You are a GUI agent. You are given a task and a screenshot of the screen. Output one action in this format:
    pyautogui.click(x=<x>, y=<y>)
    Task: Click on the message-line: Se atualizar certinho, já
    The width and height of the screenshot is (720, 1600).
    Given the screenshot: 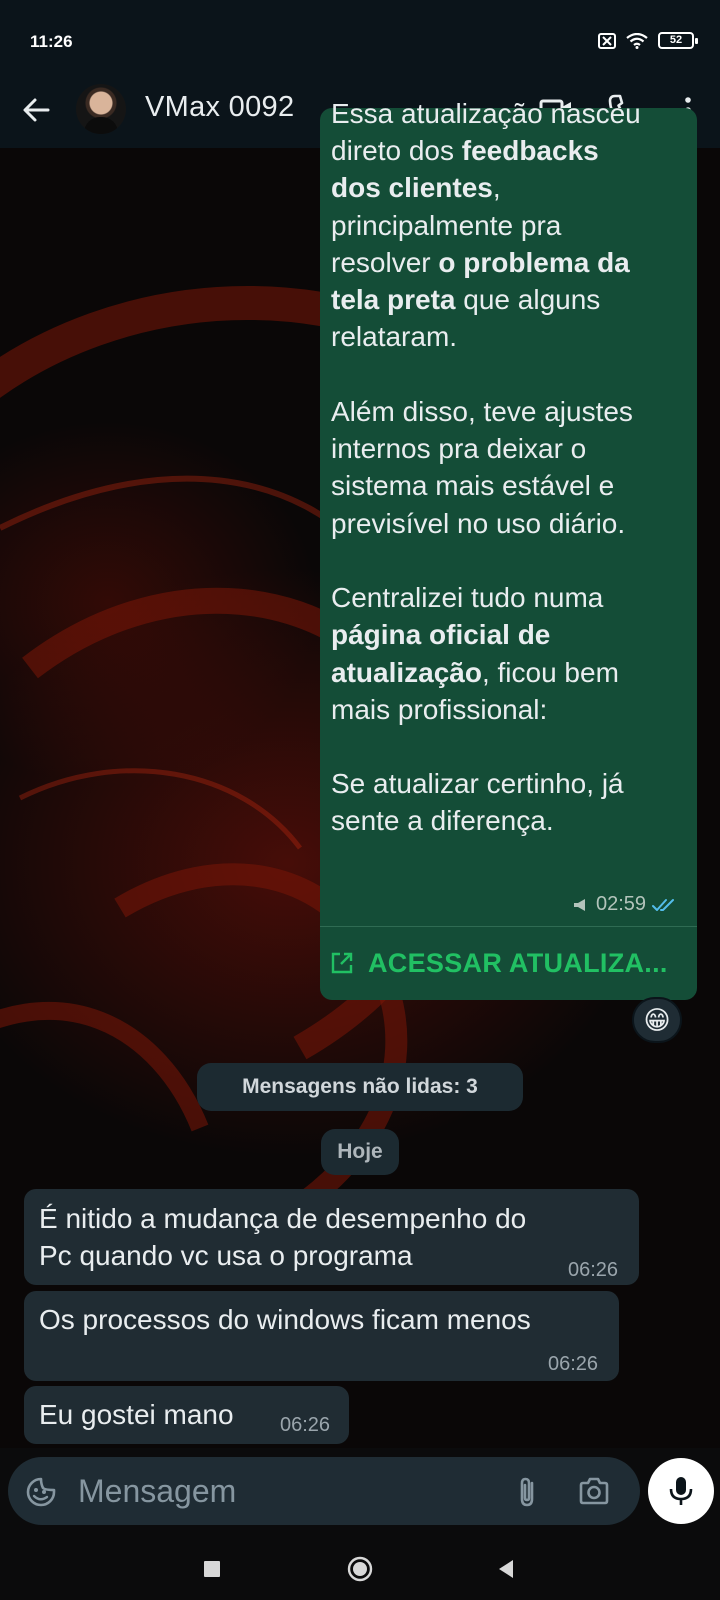 What is the action you would take?
    pyautogui.click(x=477, y=784)
    